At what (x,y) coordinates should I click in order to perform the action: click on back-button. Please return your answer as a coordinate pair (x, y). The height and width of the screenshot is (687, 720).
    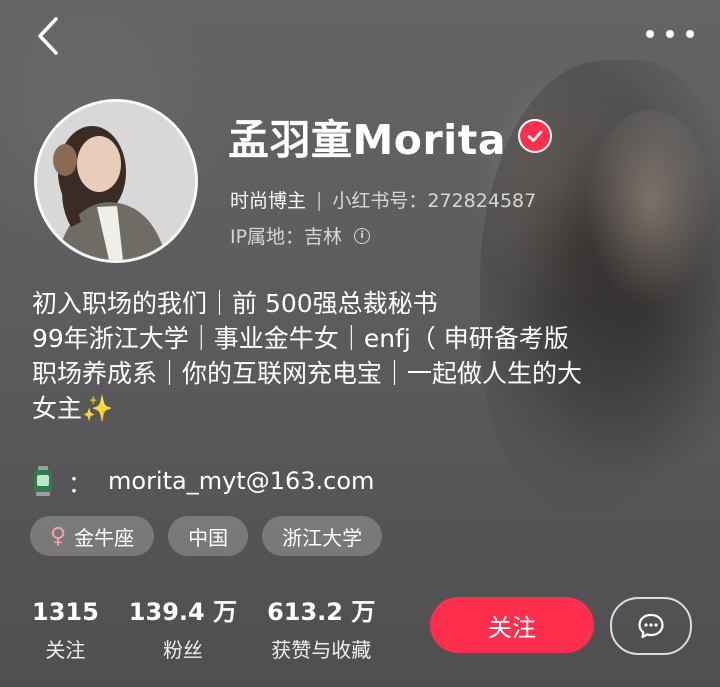
    Looking at the image, I should click on (48, 36).